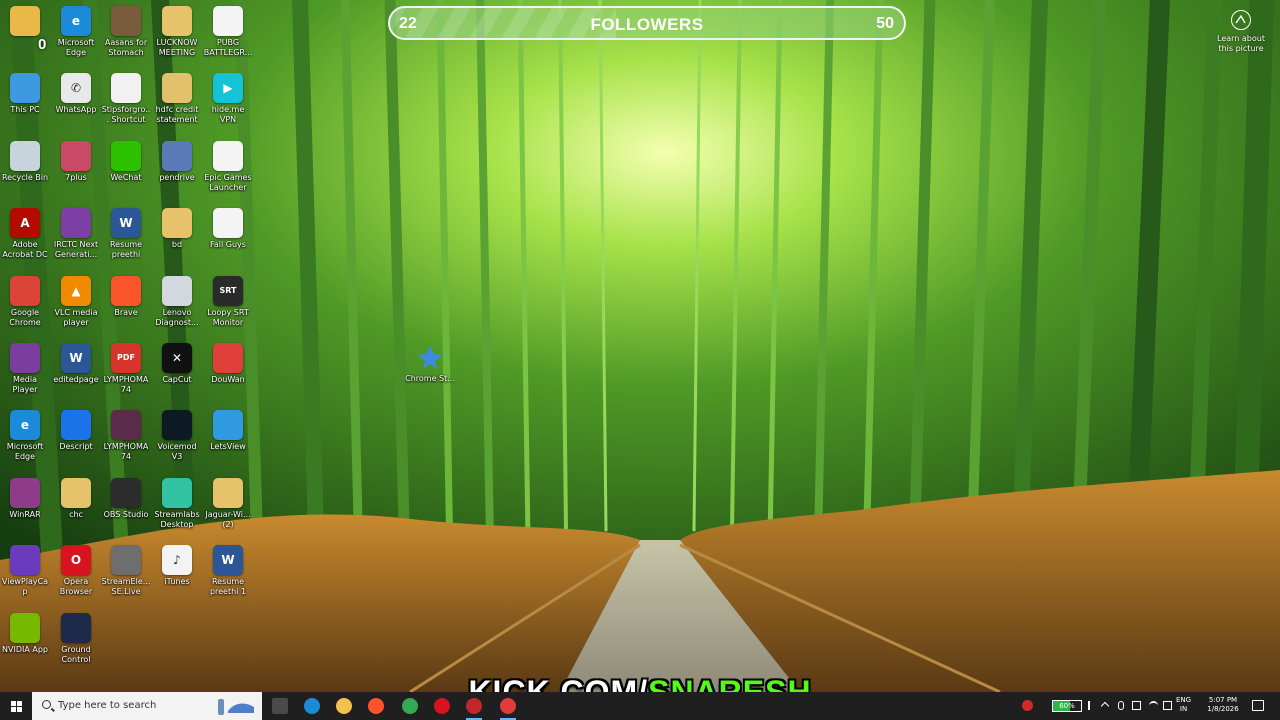  I want to click on desktop-icon: Stipsforgro... Shortcut, so click(126, 99).